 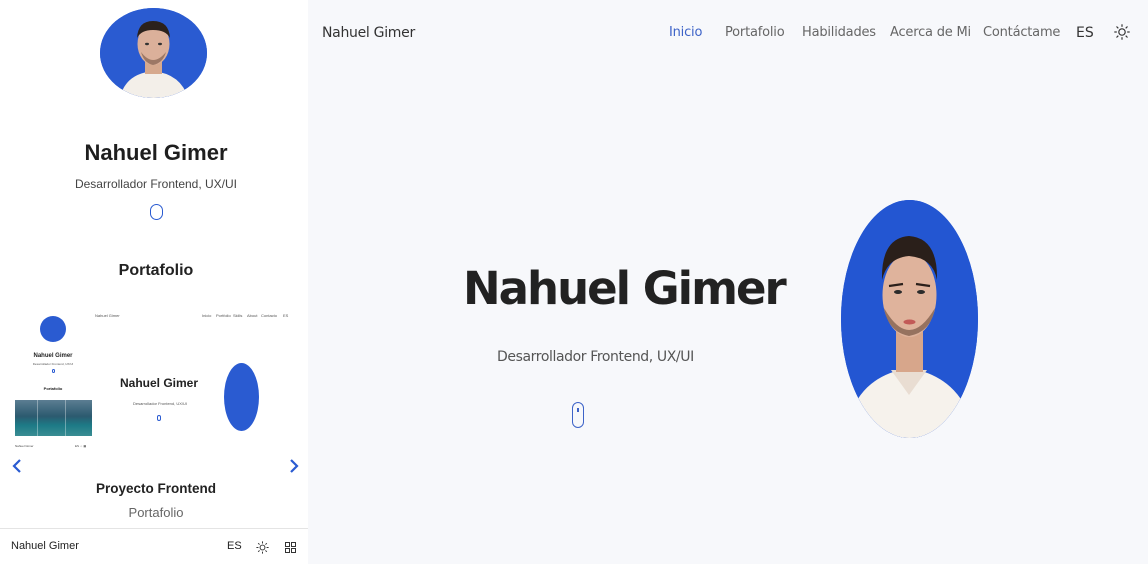 What do you see at coordinates (53, 329) in the screenshot?
I see `thumb-avatar` at bounding box center [53, 329].